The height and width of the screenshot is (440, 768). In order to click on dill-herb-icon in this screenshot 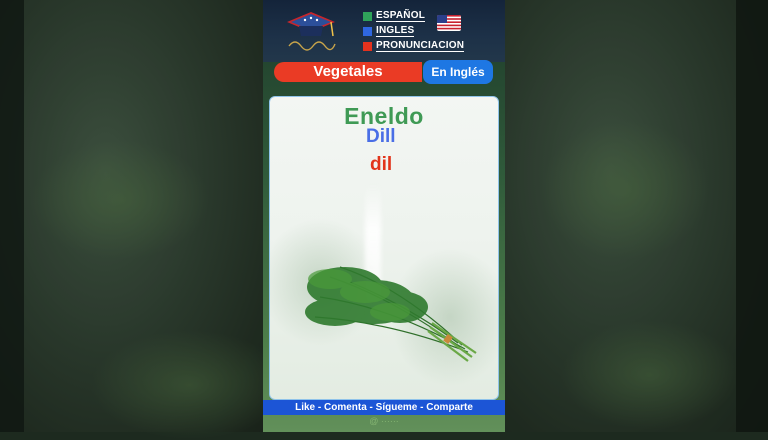, I will do `click(391, 314)`.